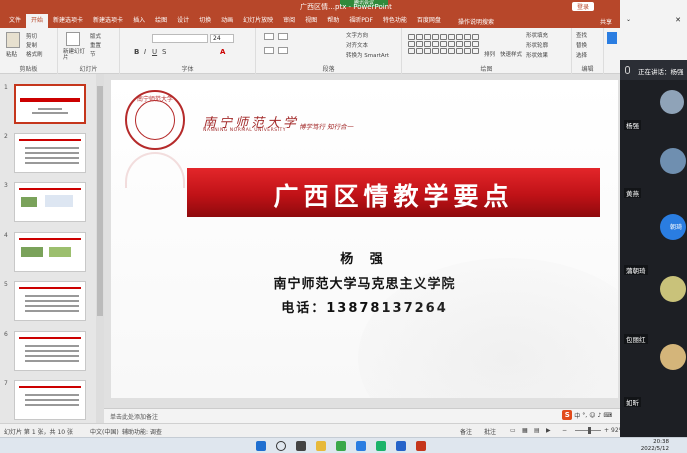 This screenshot has width=687, height=453. I want to click on shadow-button: S, so click(164, 52).